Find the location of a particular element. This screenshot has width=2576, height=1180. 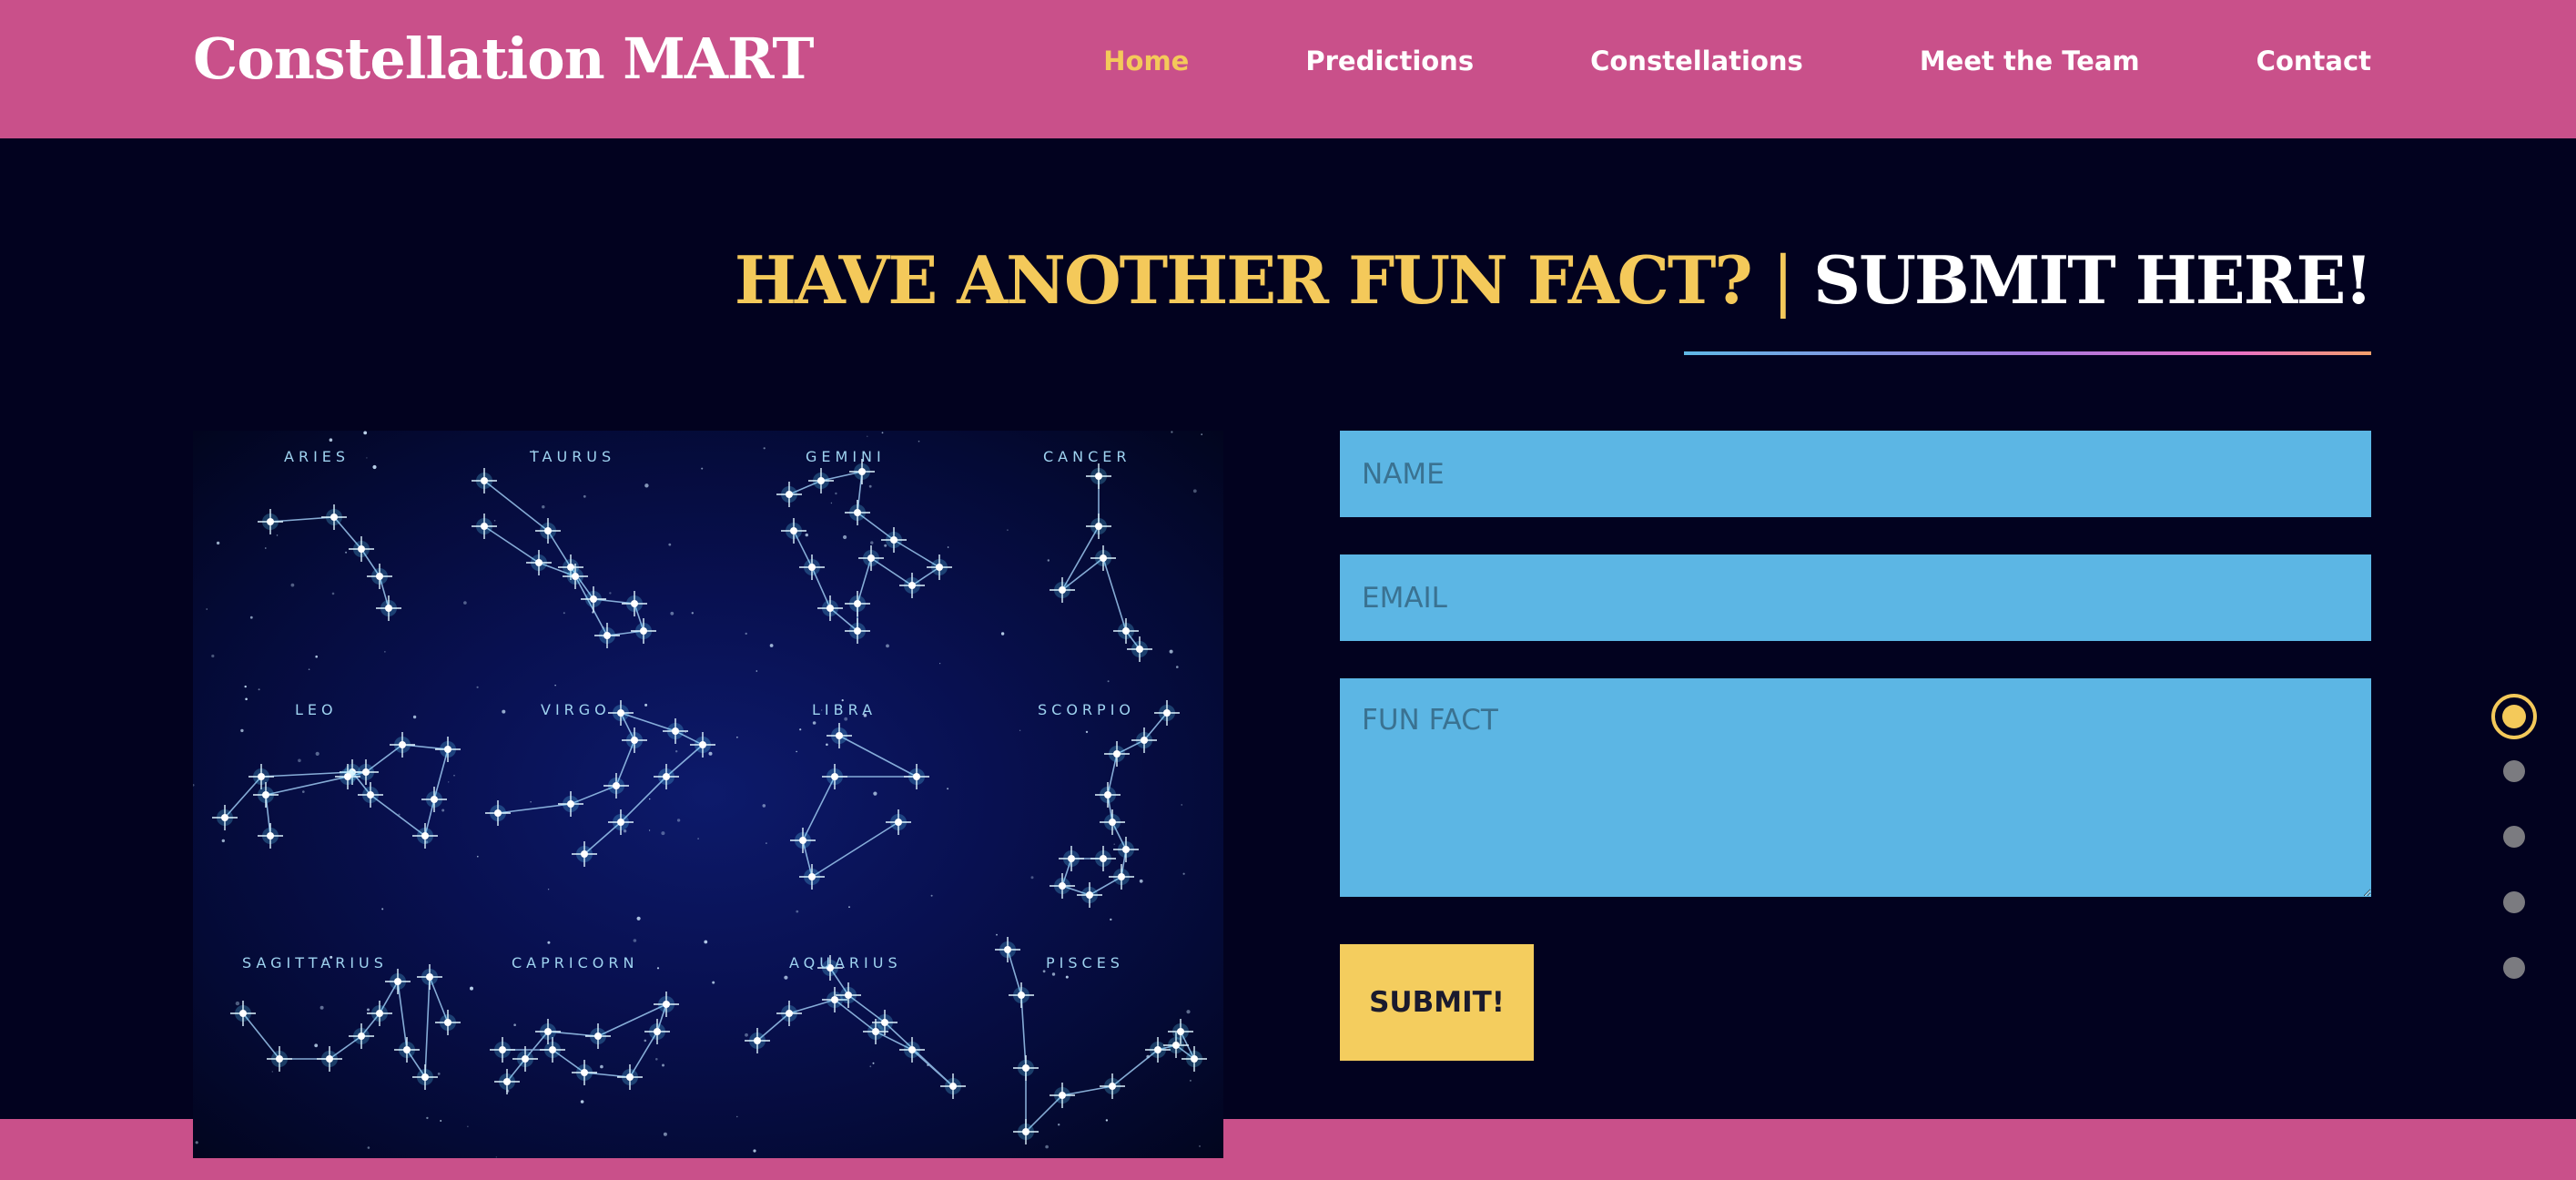

nav-constellations: Constellations is located at coordinates (1696, 61).